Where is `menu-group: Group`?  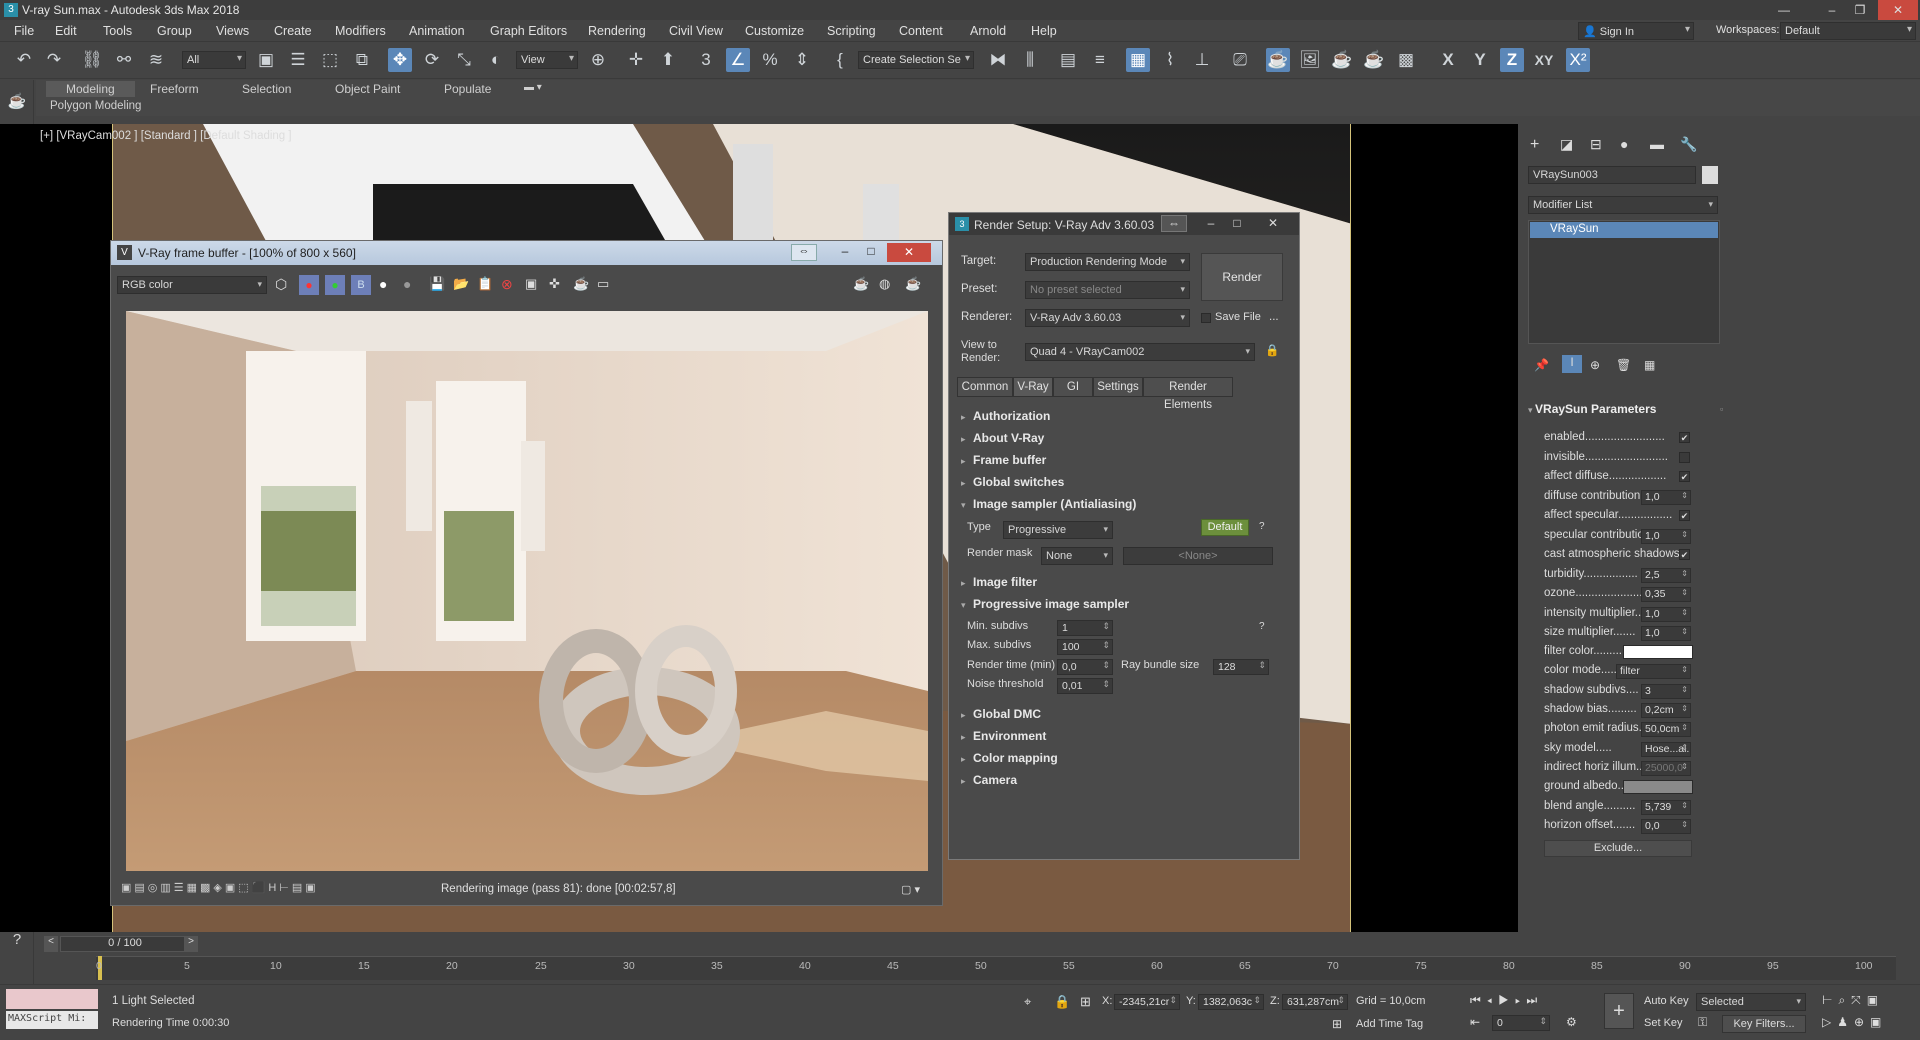
menu-group: Group is located at coordinates (174, 31).